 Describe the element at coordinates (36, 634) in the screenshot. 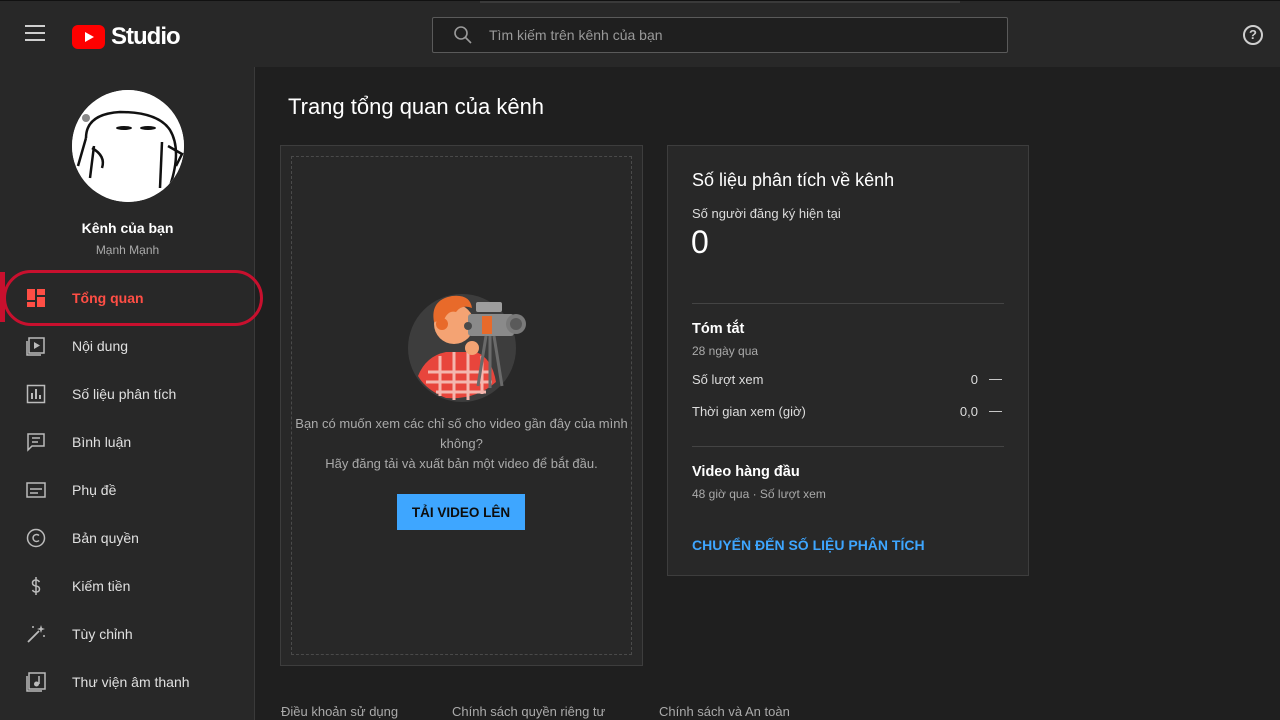

I see `customization-icon` at that location.